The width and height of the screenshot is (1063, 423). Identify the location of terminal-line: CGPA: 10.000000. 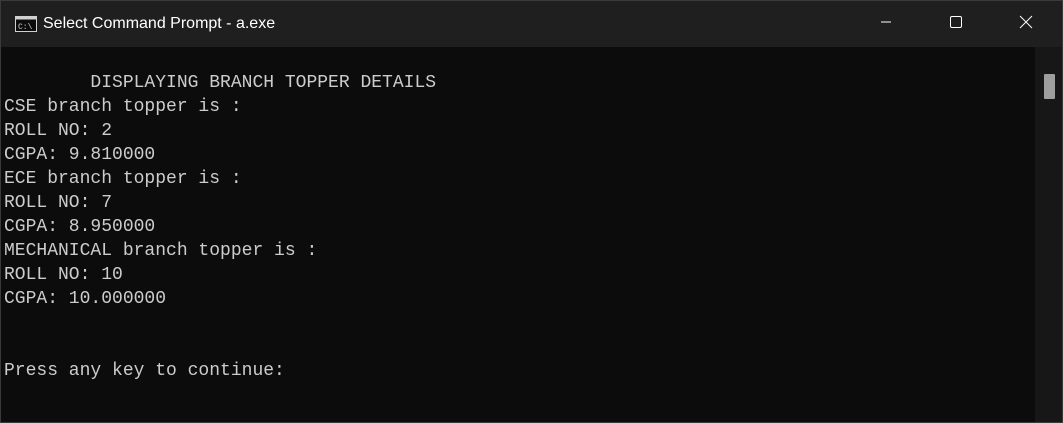
(85, 299).